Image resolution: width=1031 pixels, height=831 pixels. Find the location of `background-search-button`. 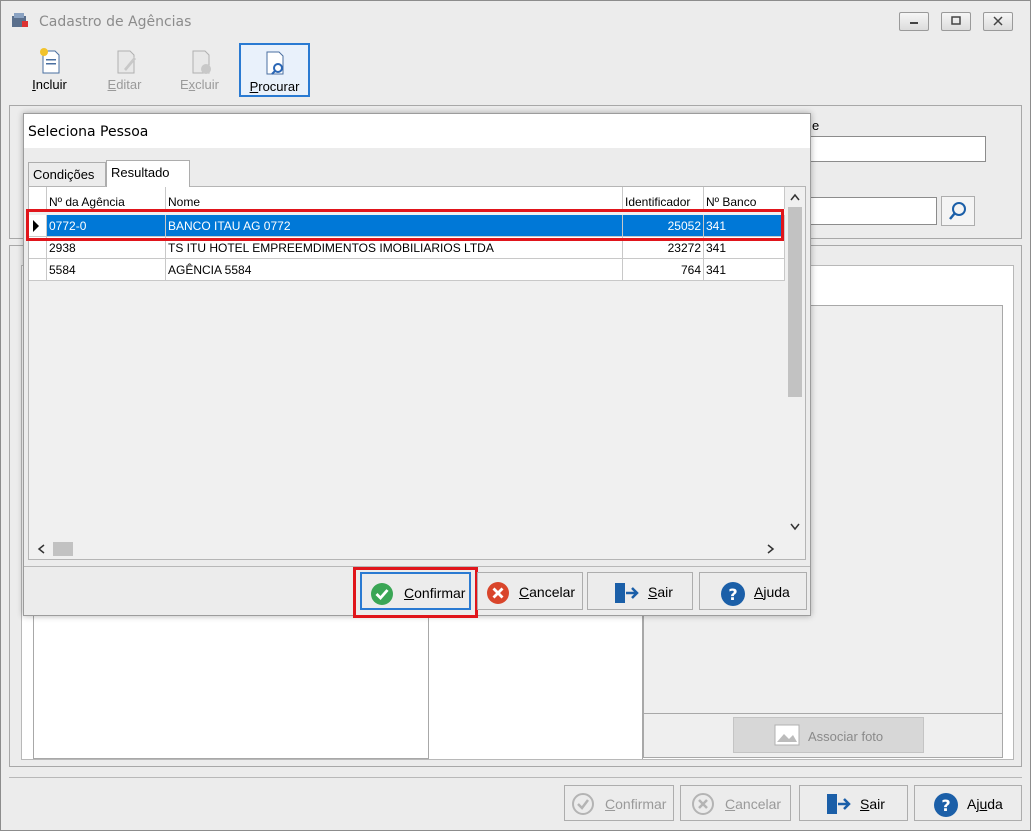

background-search-button is located at coordinates (958, 211).